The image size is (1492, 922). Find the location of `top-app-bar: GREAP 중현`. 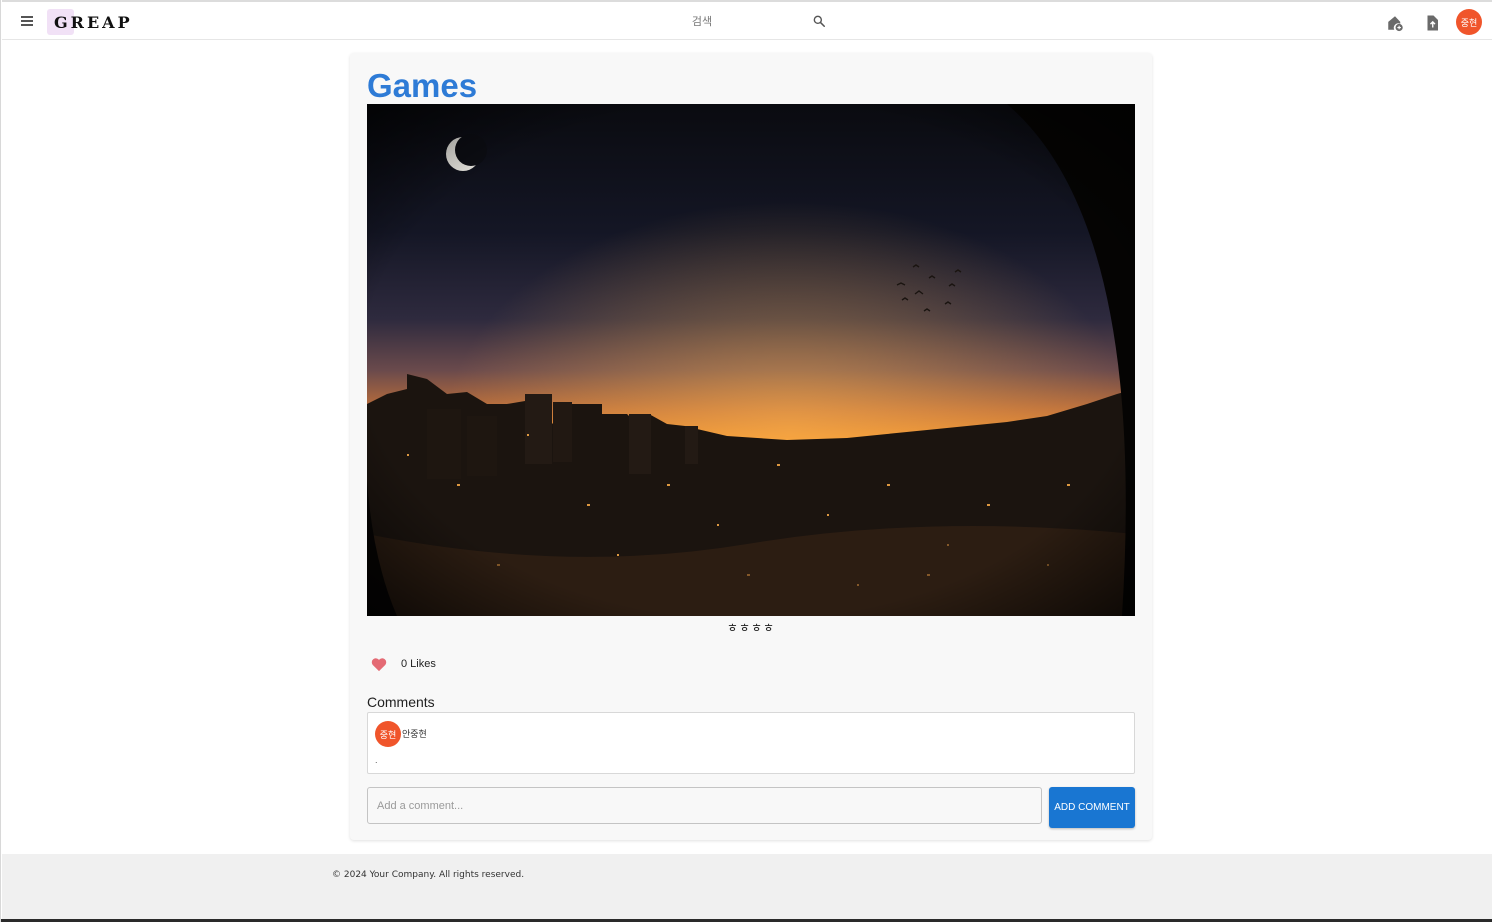

top-app-bar: GREAP 중현 is located at coordinates (747, 20).